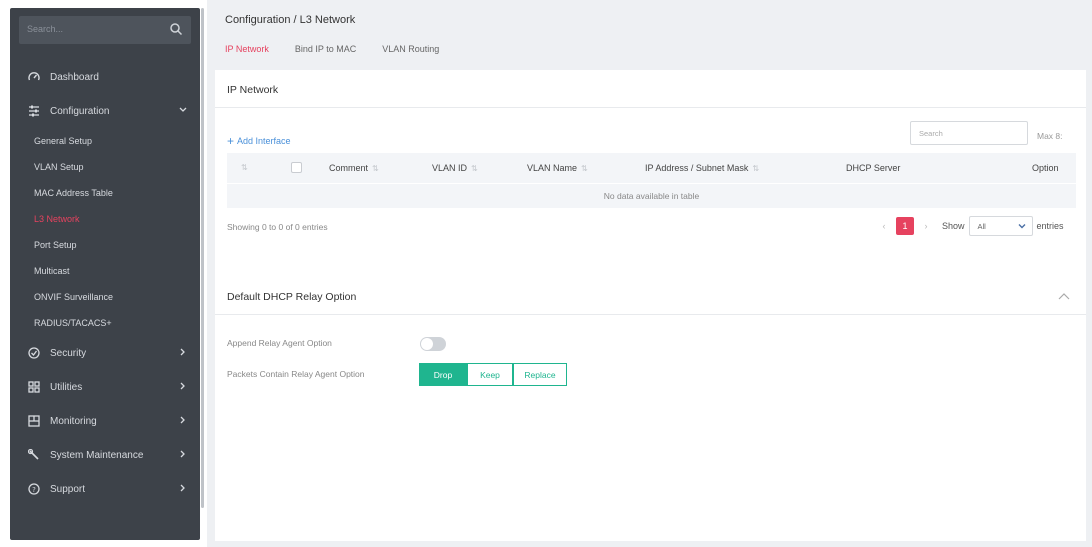 This screenshot has width=1092, height=547. Describe the element at coordinates (231, 141) in the screenshot. I see `plus-icon: +` at that location.